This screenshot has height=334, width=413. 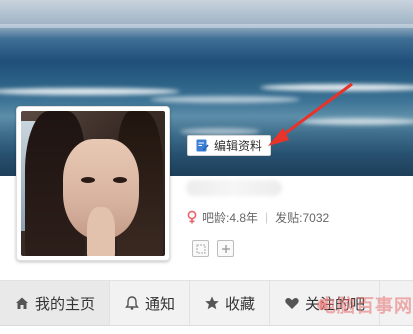 What do you see at coordinates (212, 303) in the screenshot?
I see `star-icon` at bounding box center [212, 303].